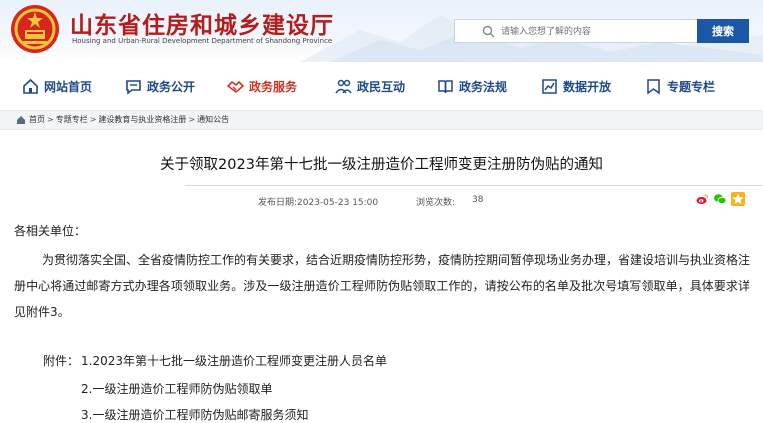 This screenshot has height=423, width=763. I want to click on breadcrumb-features: 专题专栏, so click(72, 119).